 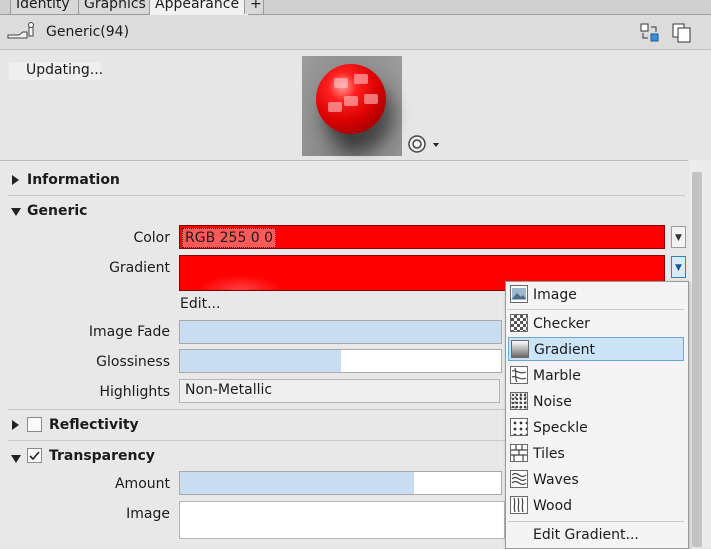 I want to click on tab-identity: Identity, so click(x=46, y=7).